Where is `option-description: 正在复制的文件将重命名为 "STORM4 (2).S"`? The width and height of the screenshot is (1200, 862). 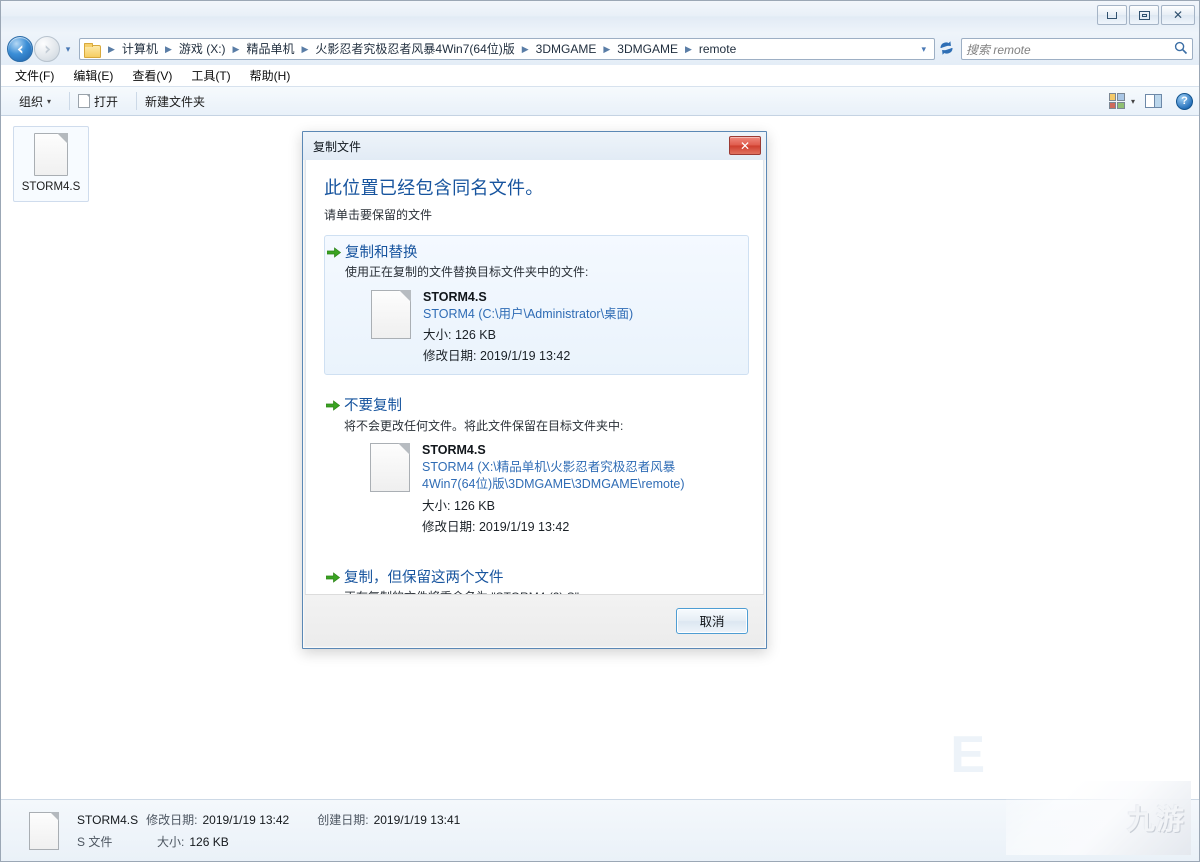
option-description: 正在复制的文件将重命名为 "STORM4 (2).S" is located at coordinates (541, 591).